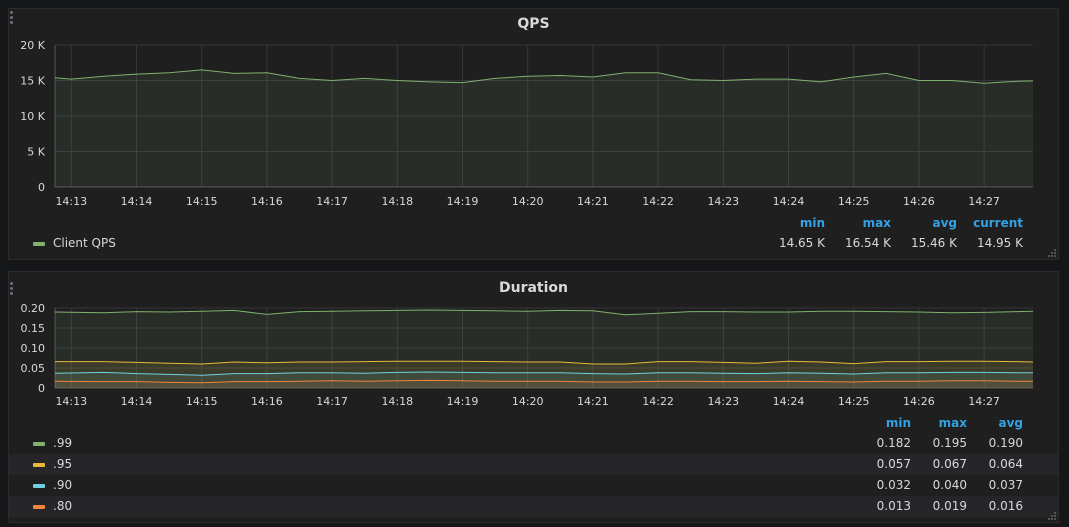  I want to click on legend-value-max: 0.019, so click(949, 506).